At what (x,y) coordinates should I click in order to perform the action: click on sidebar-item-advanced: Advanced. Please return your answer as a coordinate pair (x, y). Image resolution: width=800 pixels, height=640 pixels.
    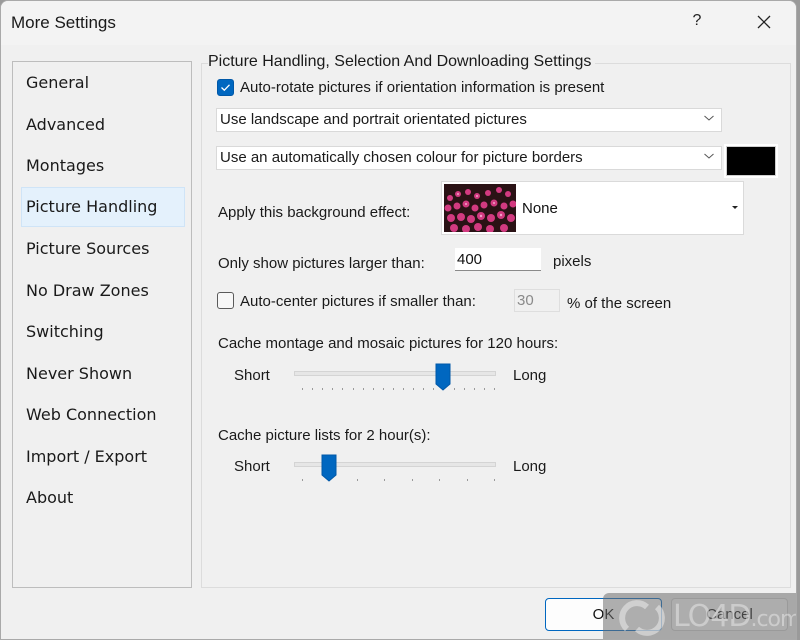
    Looking at the image, I should click on (103, 125).